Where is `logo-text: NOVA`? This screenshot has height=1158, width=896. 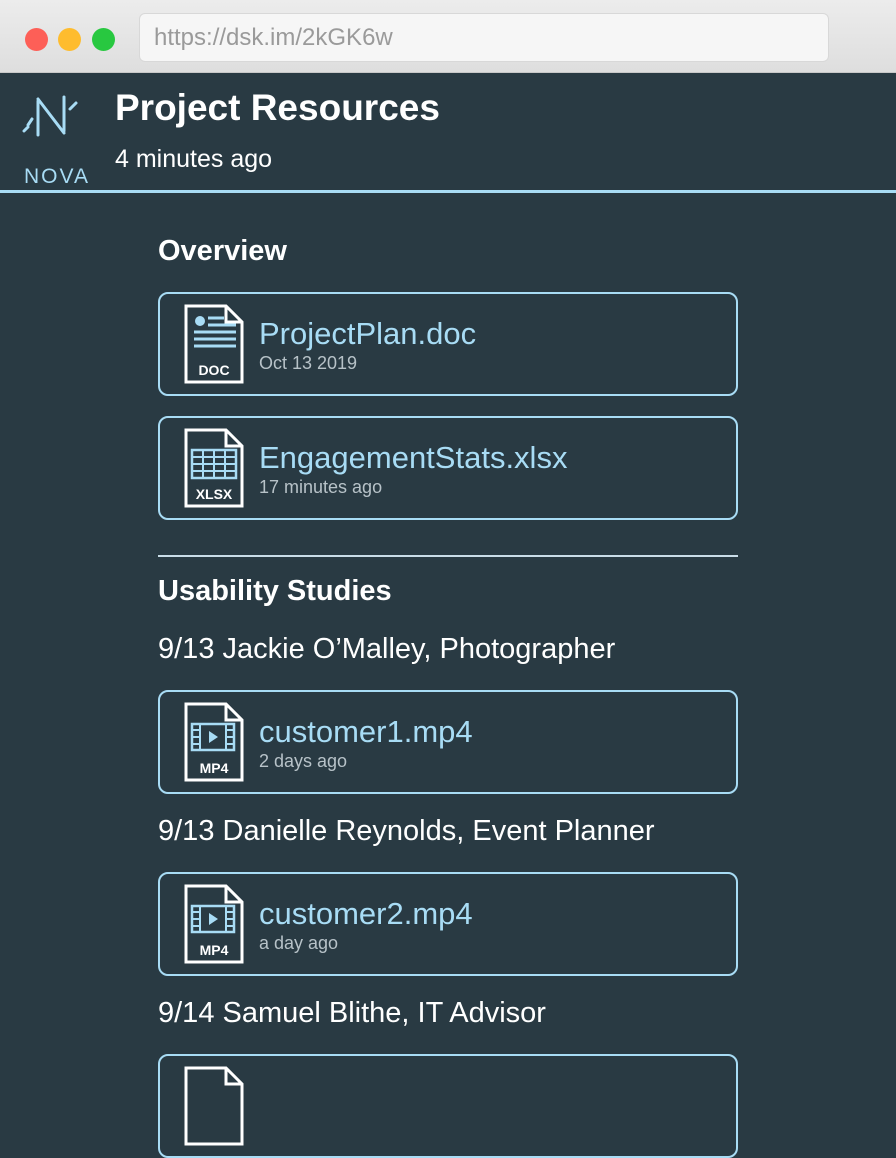
logo-text: NOVA is located at coordinates (57, 176).